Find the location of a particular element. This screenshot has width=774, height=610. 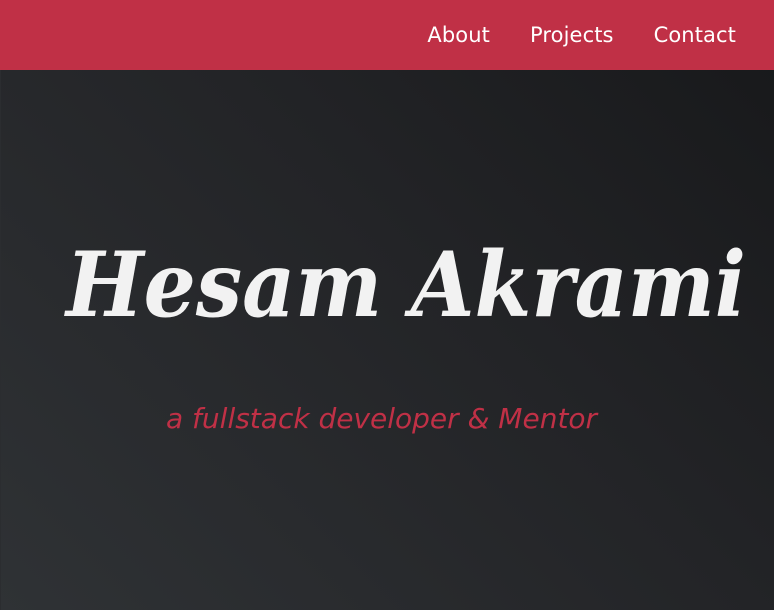

main-navigation: About Projects Contact is located at coordinates (581, 35).